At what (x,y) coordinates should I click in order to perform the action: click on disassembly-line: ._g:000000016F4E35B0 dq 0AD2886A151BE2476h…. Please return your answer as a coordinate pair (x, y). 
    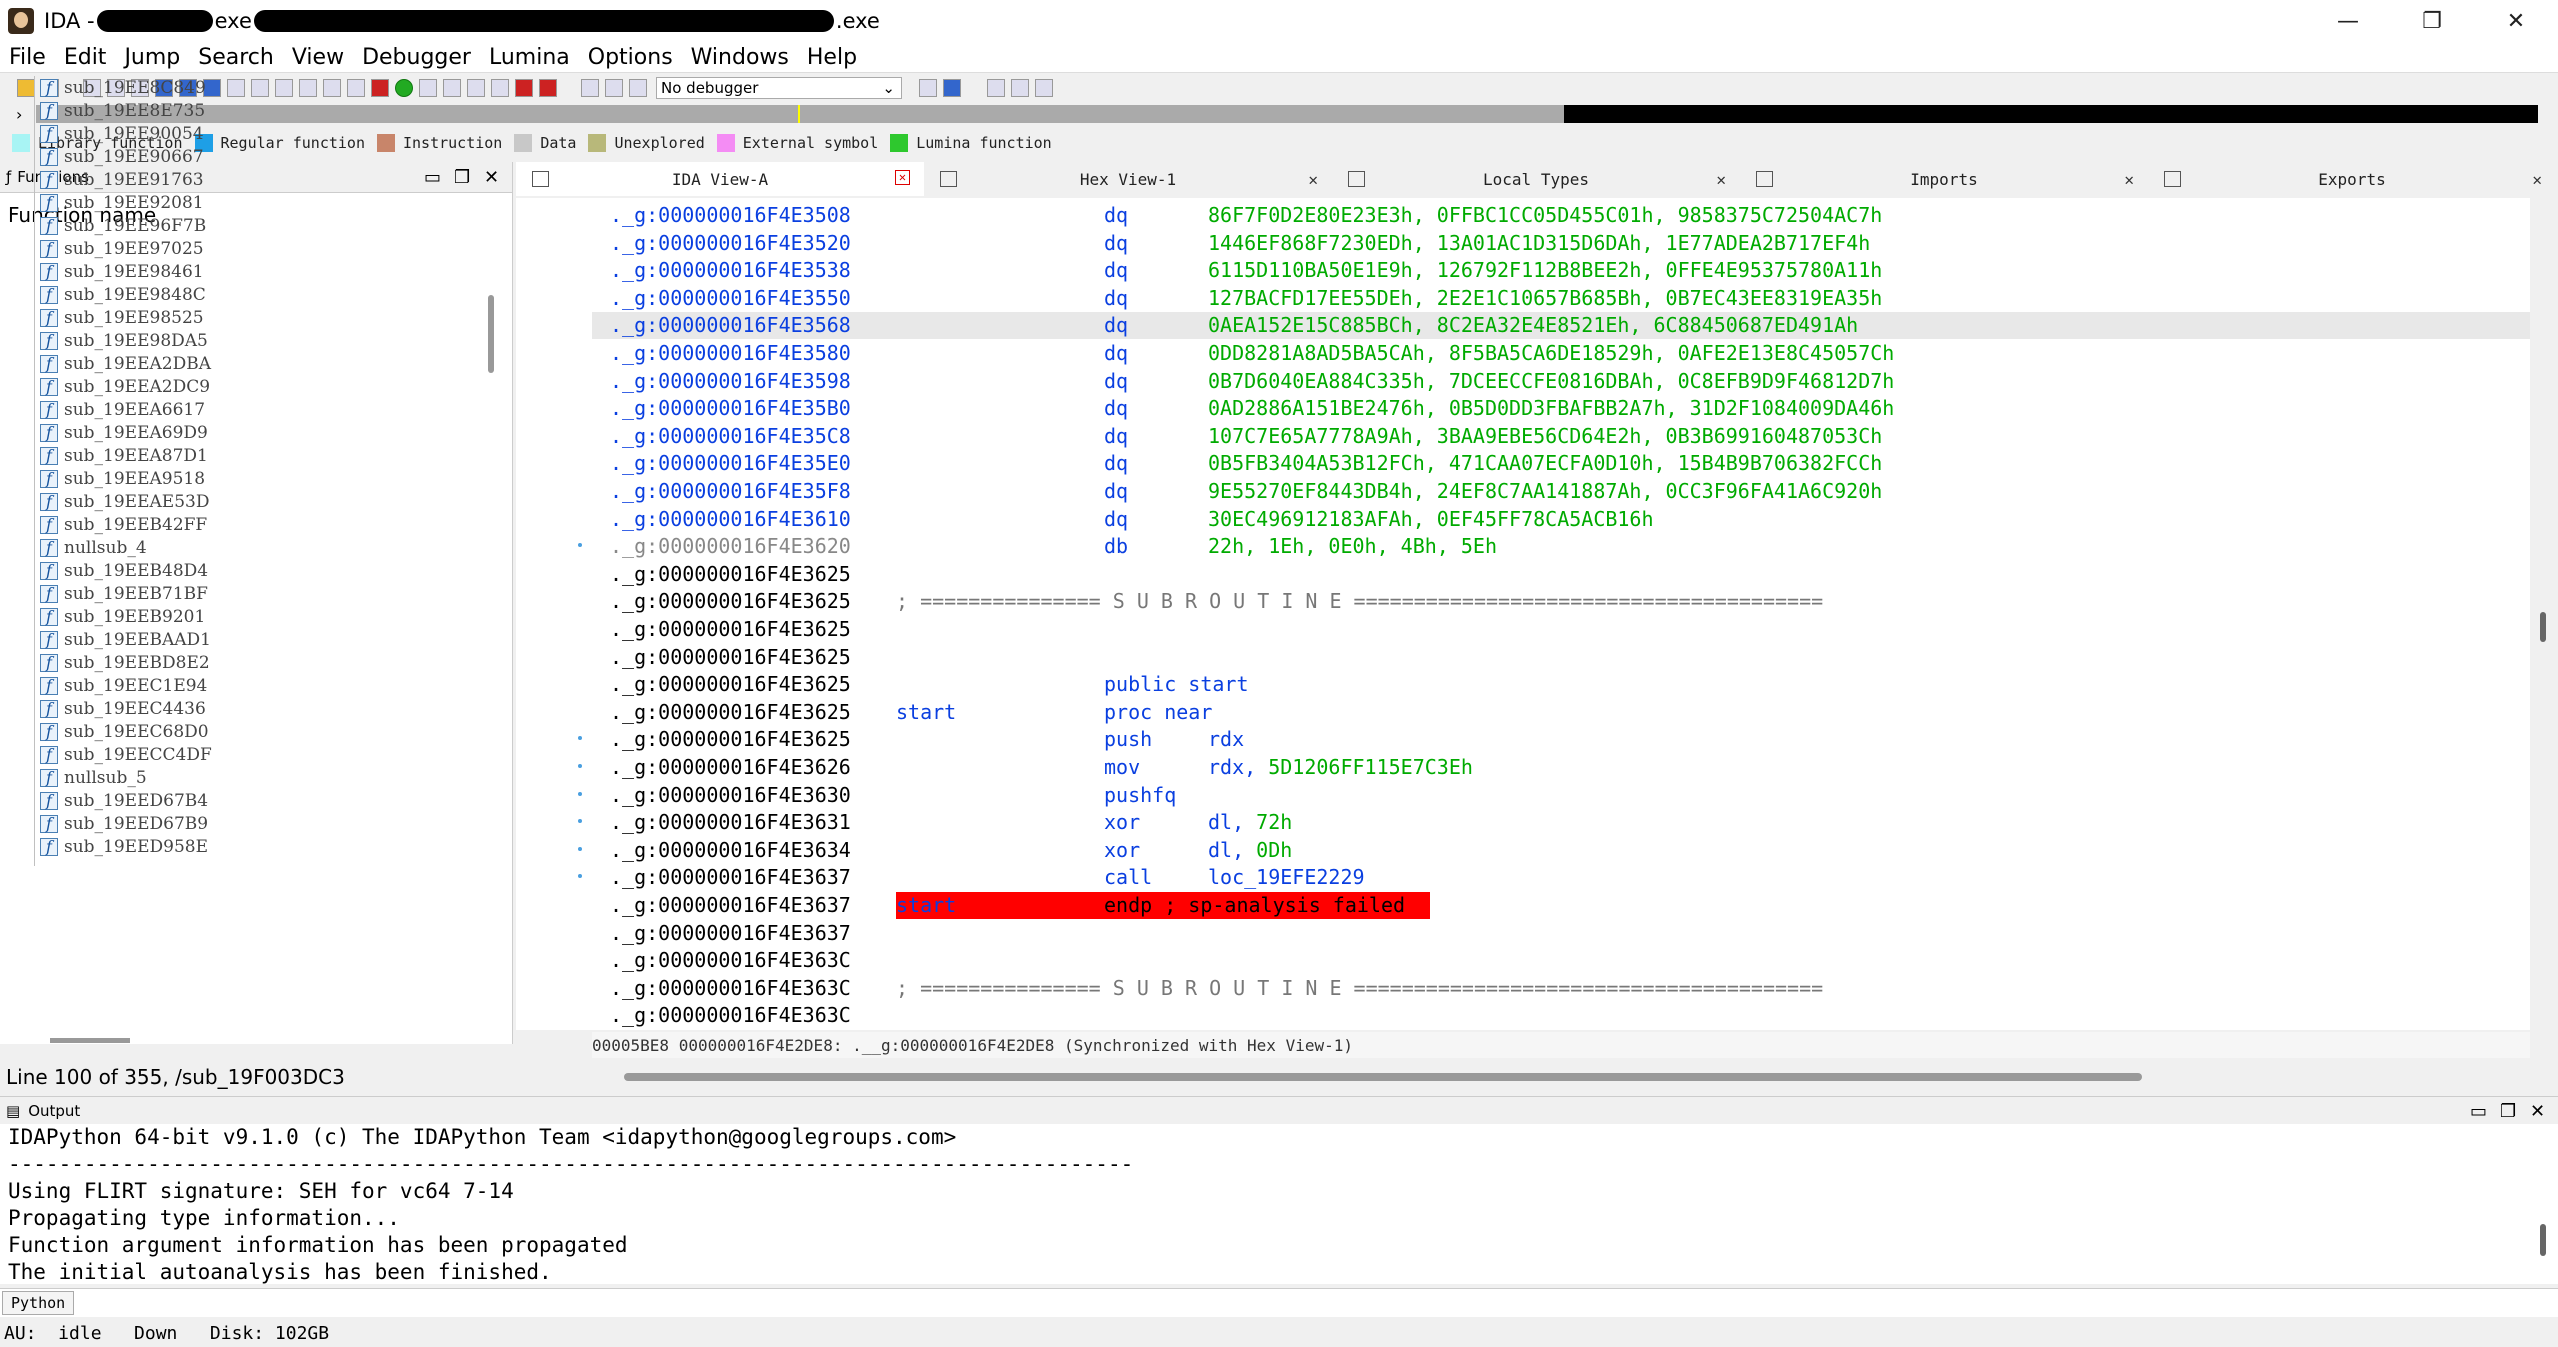
    Looking at the image, I should click on (1561, 408).